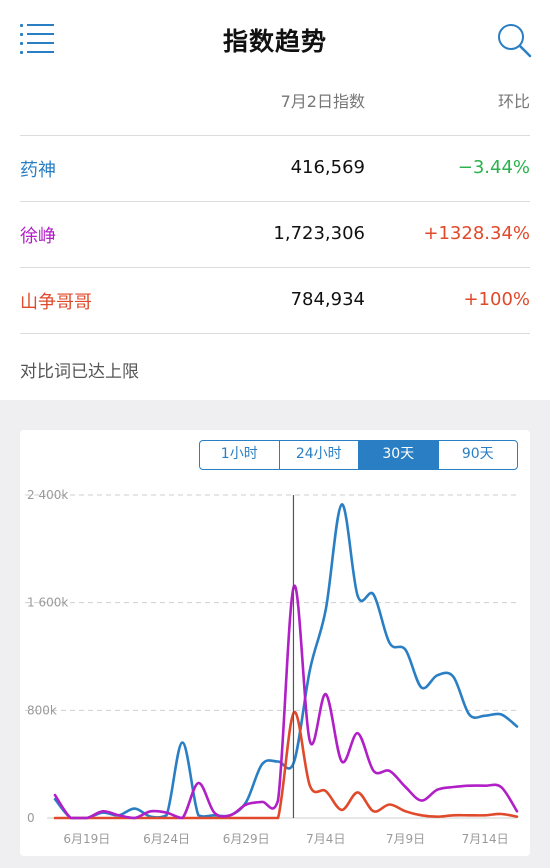 The height and width of the screenshot is (868, 550). I want to click on y-tick-label: 2 400k, so click(47, 495).